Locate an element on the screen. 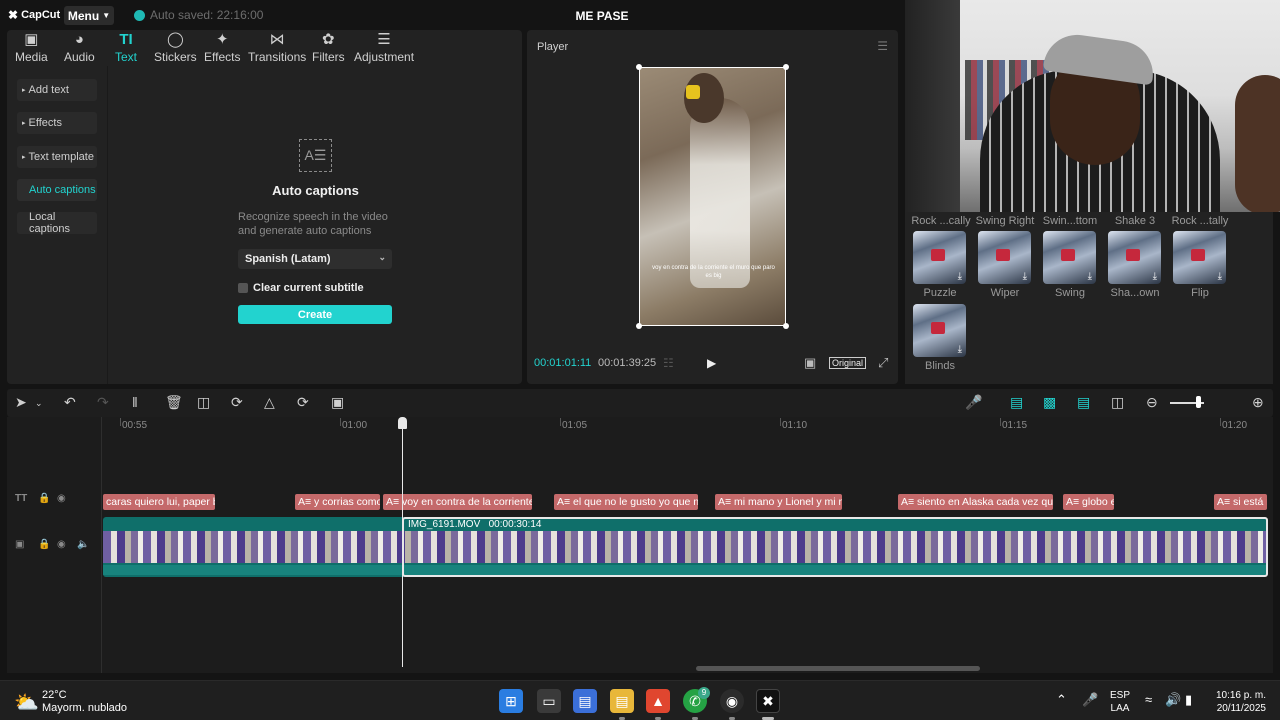 This screenshot has width=1280, height=720. player-menu-icon: ☰ is located at coordinates (882, 46).